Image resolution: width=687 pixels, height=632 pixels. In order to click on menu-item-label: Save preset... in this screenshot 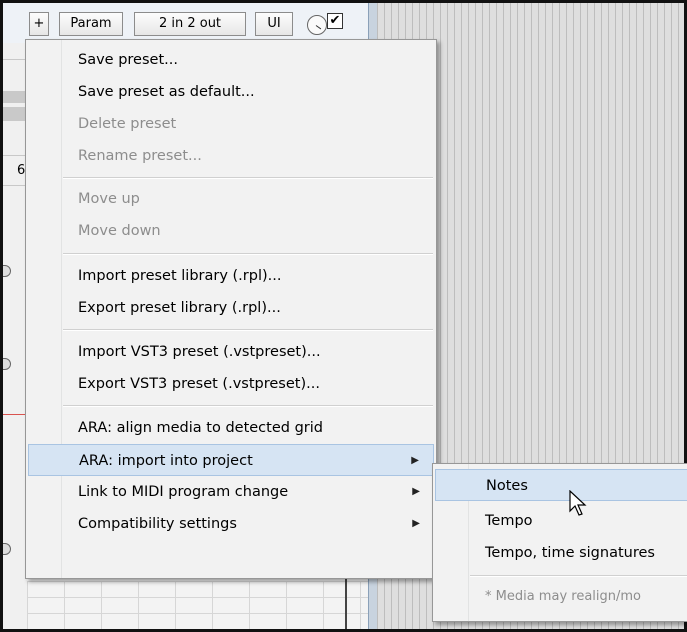, I will do `click(128, 60)`.